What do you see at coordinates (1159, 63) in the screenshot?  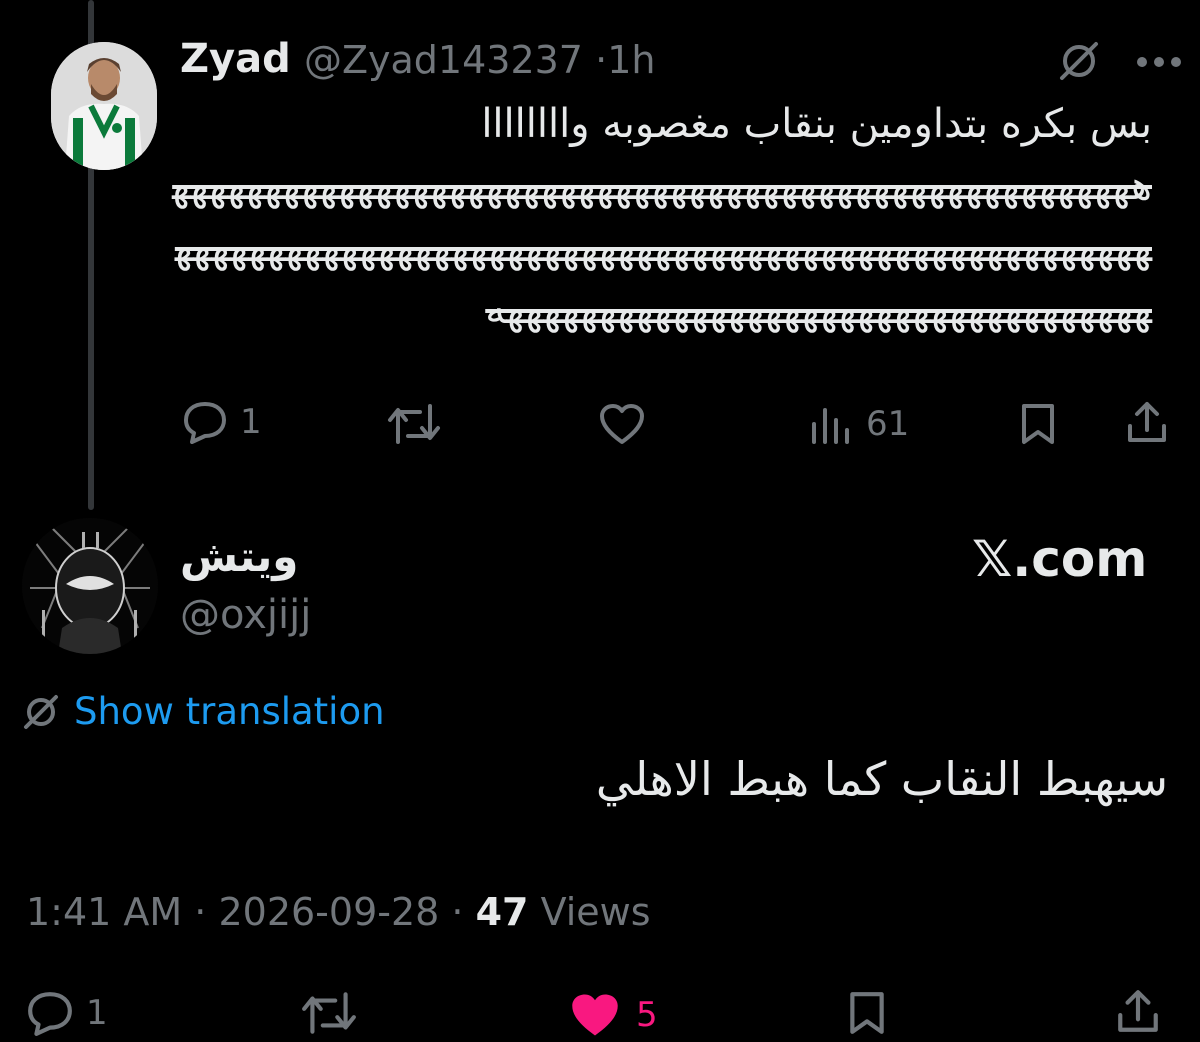 I see `more-icon` at bounding box center [1159, 63].